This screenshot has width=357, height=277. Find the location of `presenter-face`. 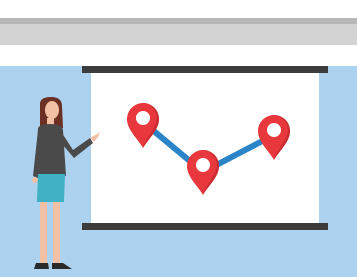

presenter-face is located at coordinates (52, 110).